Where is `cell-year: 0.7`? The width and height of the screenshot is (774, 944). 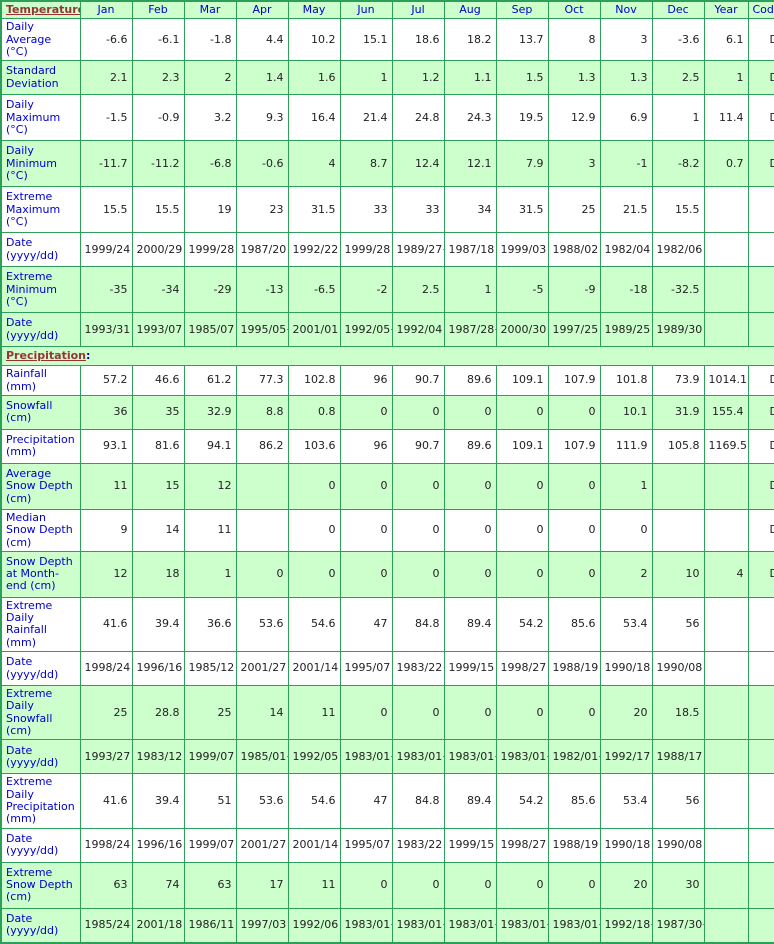
cell-year: 0.7 is located at coordinates (726, 164).